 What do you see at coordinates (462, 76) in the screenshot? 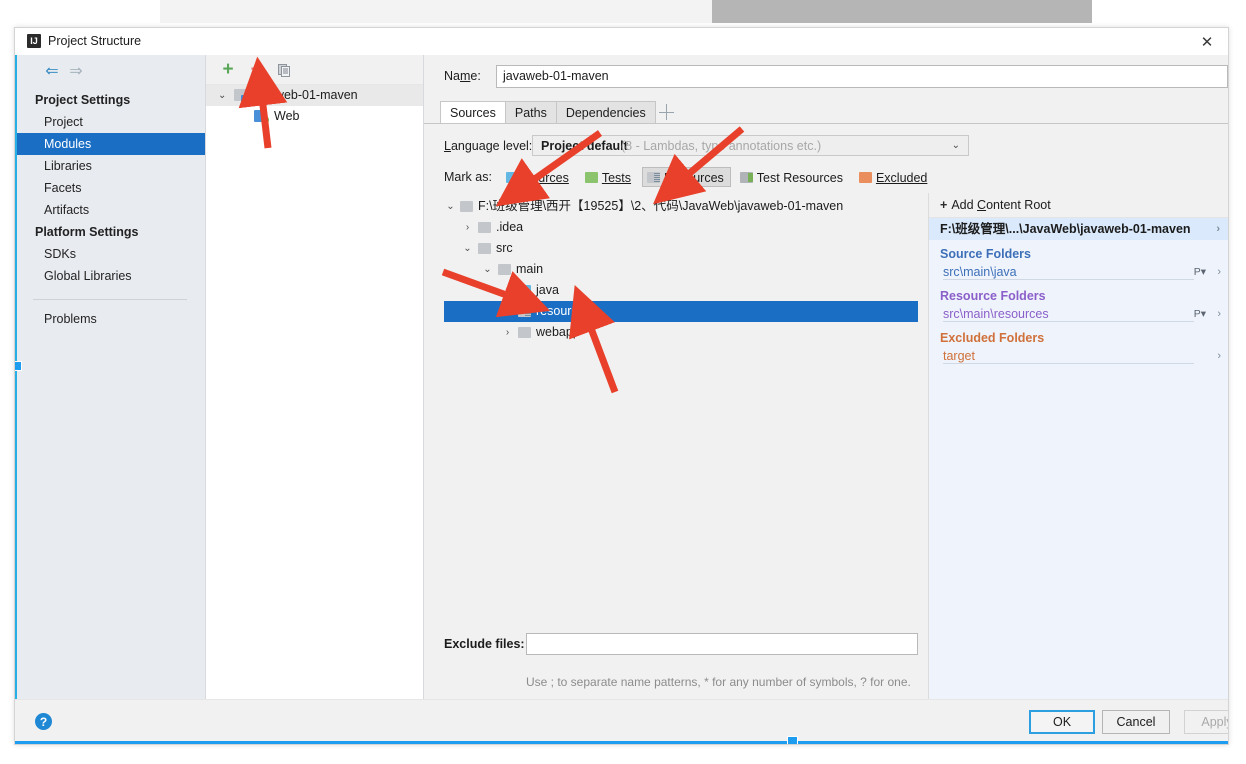
I see `name-label: Name:` at bounding box center [462, 76].